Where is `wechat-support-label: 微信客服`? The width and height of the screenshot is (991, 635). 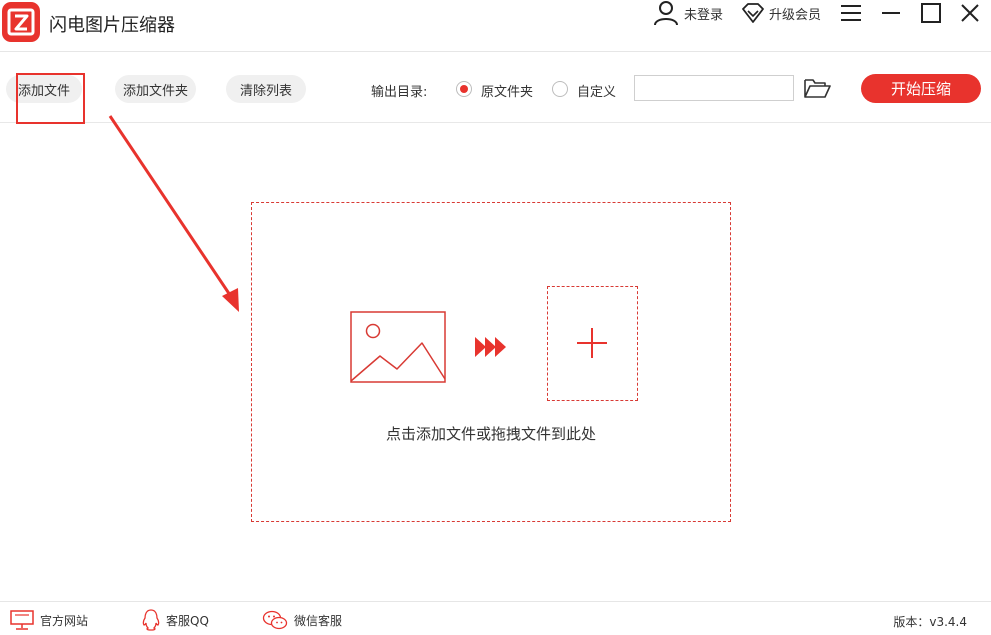
wechat-support-label: 微信客服 is located at coordinates (318, 620).